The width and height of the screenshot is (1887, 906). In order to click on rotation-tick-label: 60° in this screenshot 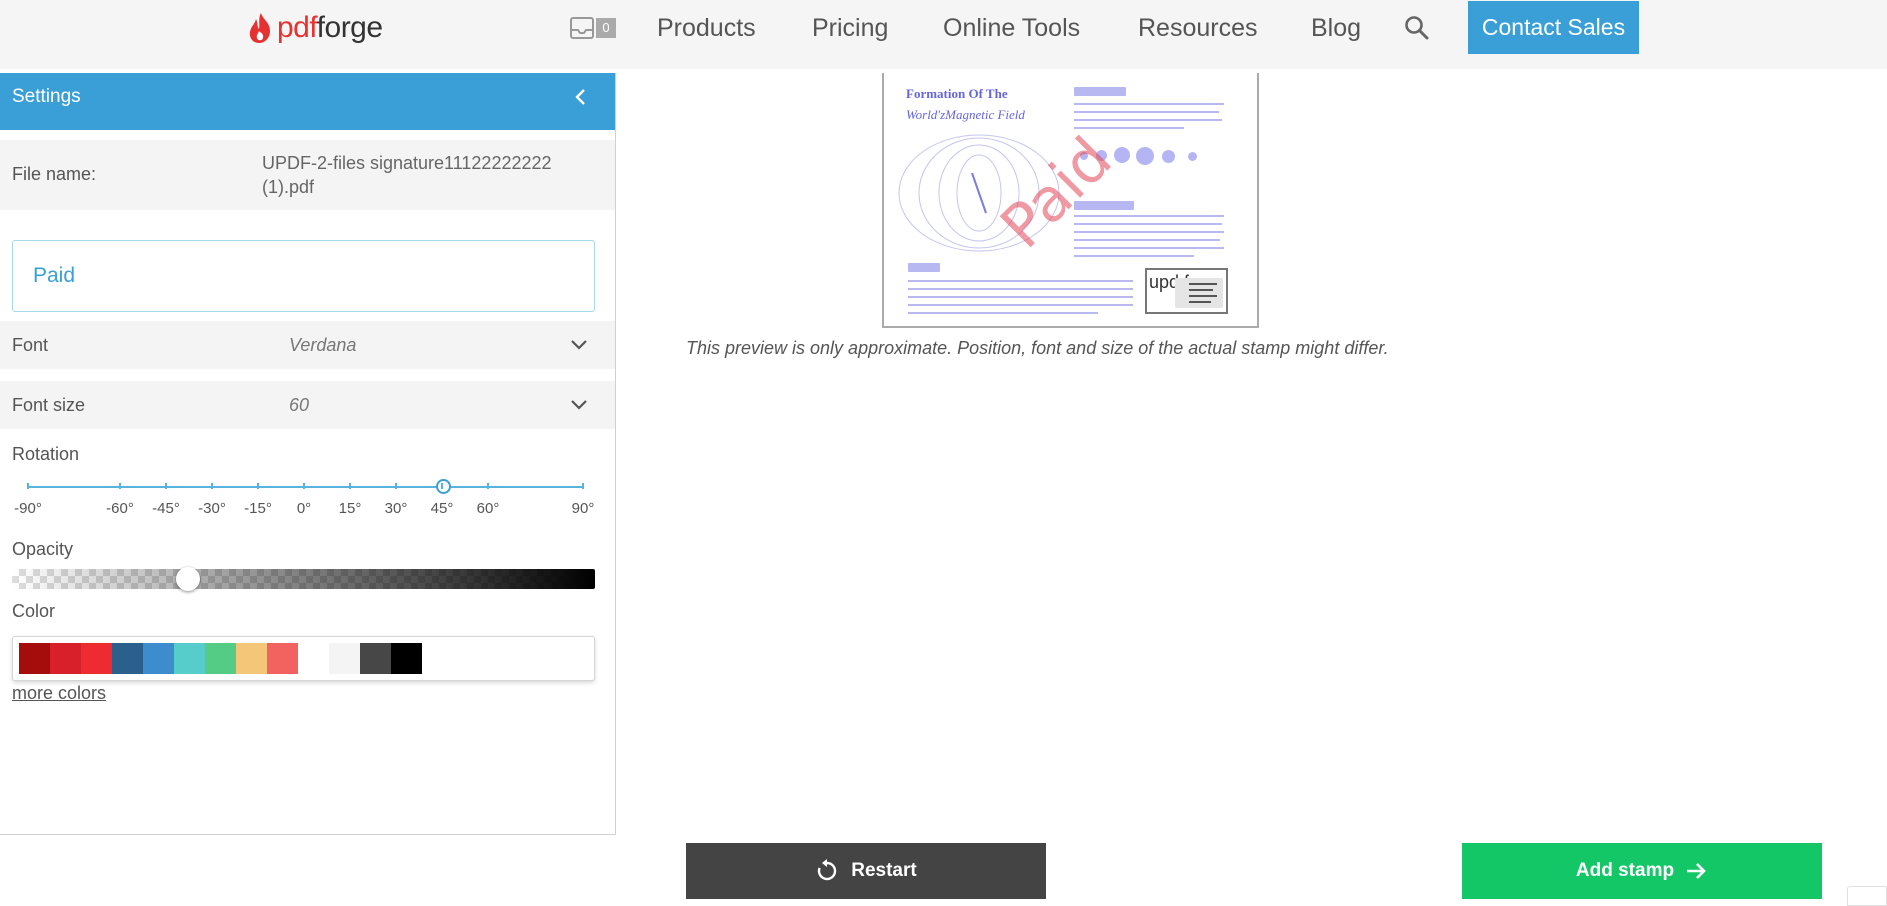, I will do `click(488, 508)`.